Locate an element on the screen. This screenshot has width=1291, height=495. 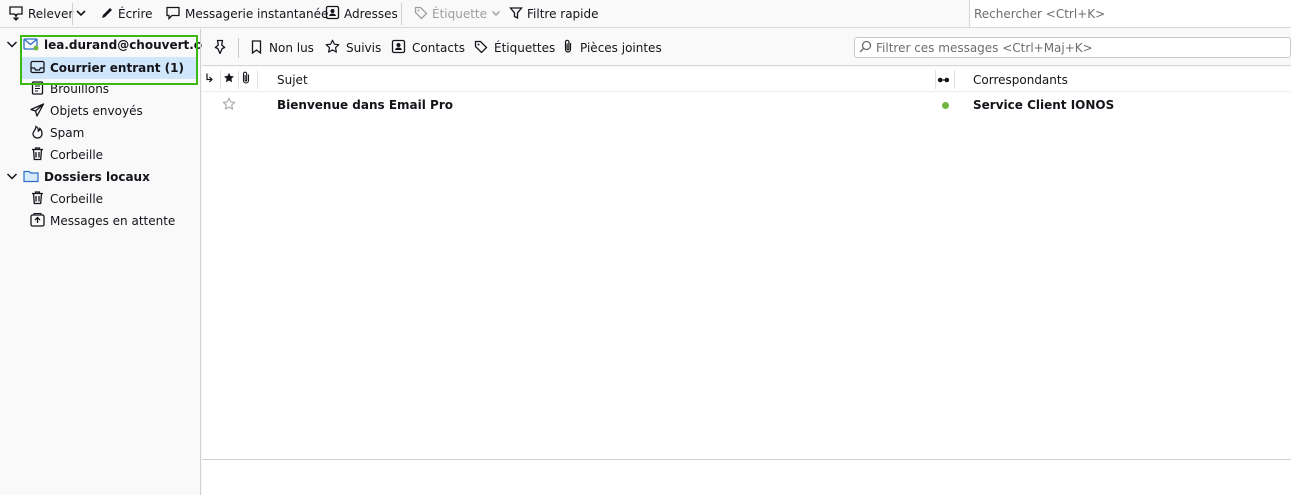
unread-dot-icon is located at coordinates (945, 105).